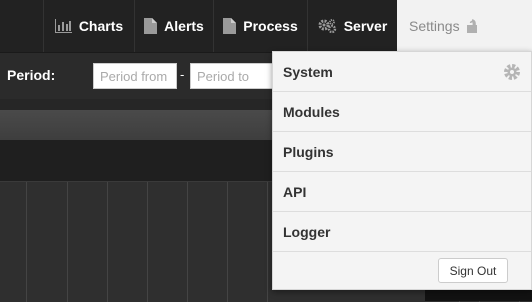  What do you see at coordinates (473, 270) in the screenshot?
I see `sign-out-button: Sign Out` at bounding box center [473, 270].